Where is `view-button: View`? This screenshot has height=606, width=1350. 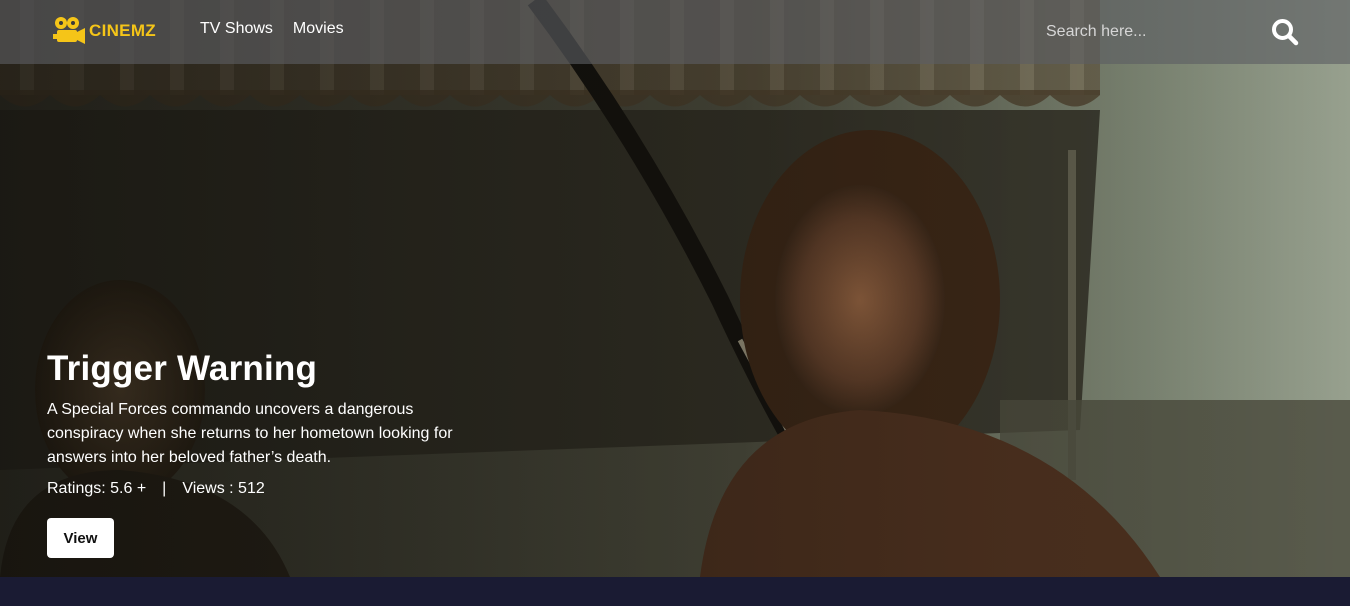
view-button: View is located at coordinates (80, 538).